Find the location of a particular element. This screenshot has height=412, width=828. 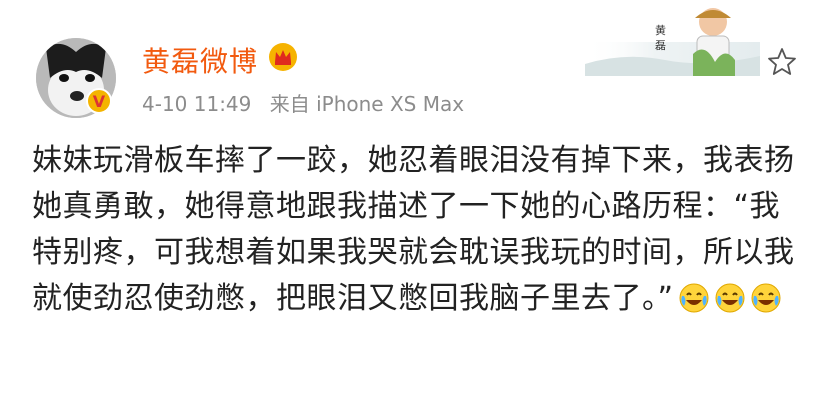

crown-icon is located at coordinates (283, 57).